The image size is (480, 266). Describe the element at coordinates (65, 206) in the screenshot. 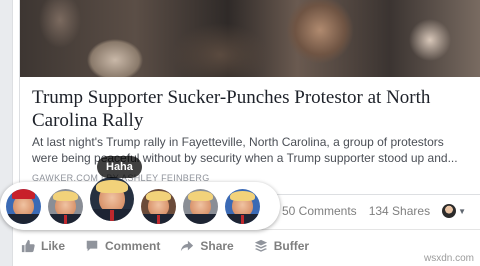

I see `reaction-love` at that location.